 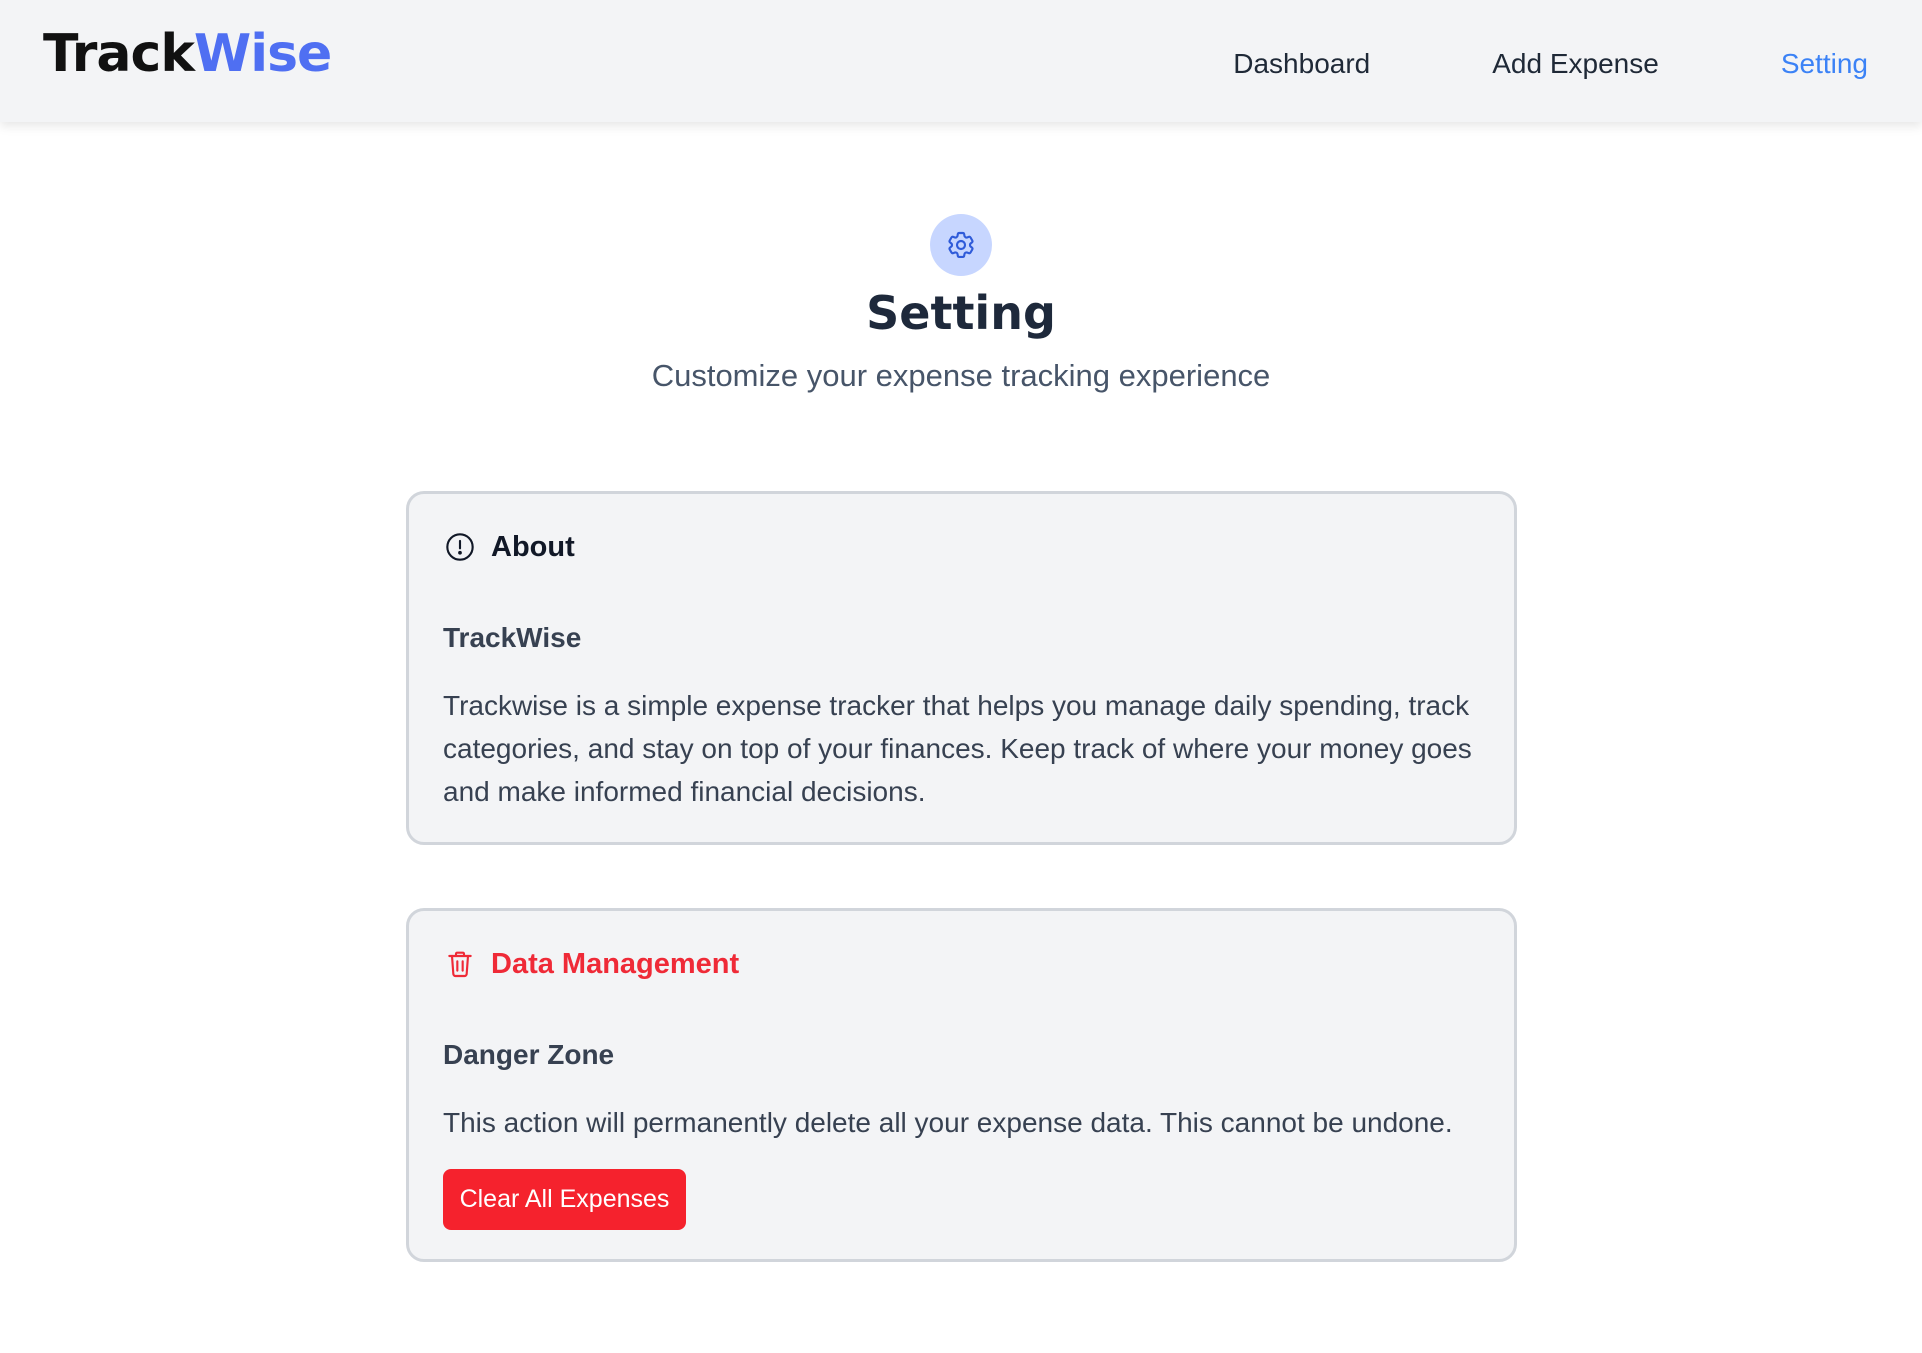 What do you see at coordinates (961, 313) in the screenshot?
I see `page-title: Setting` at bounding box center [961, 313].